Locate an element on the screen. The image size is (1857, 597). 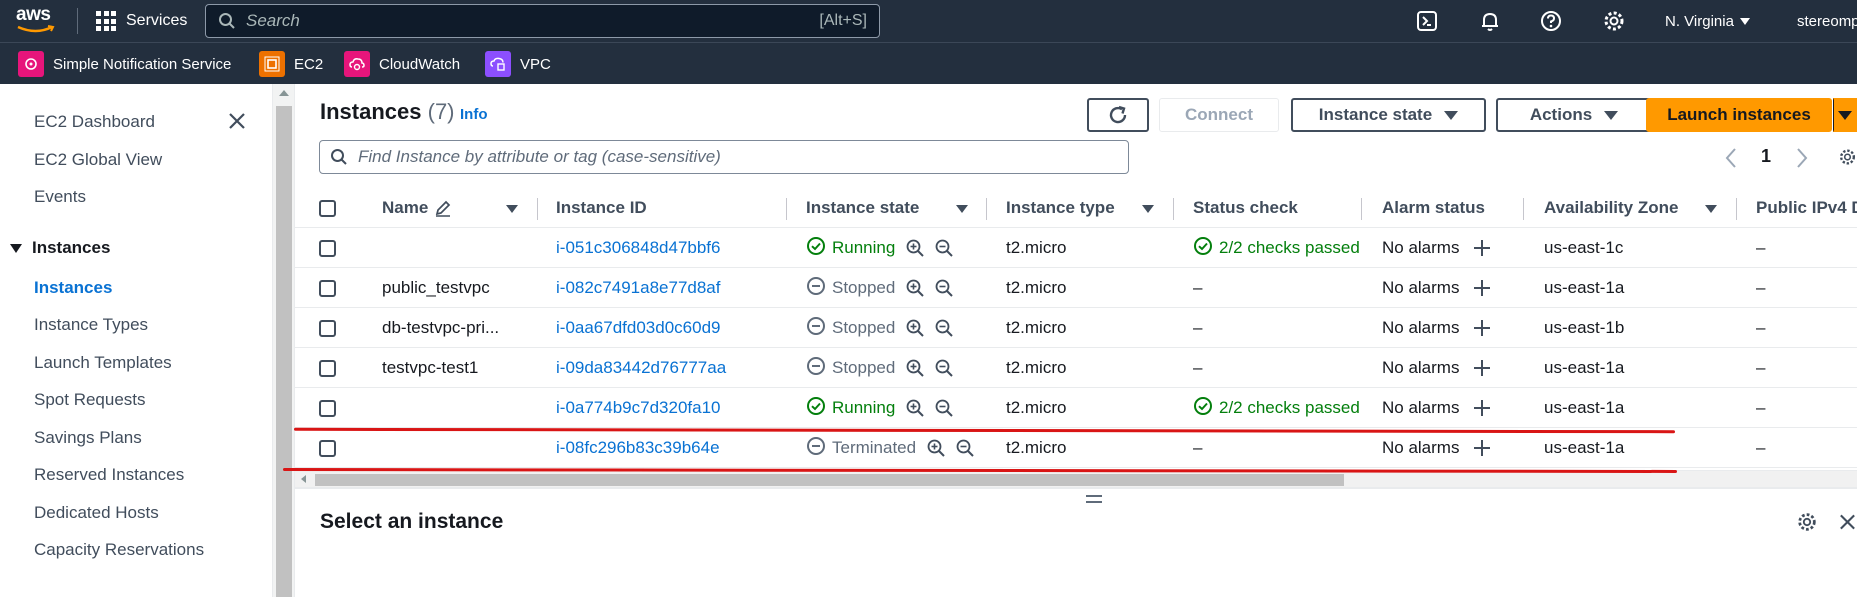
select-all-checkbox is located at coordinates (327, 208).